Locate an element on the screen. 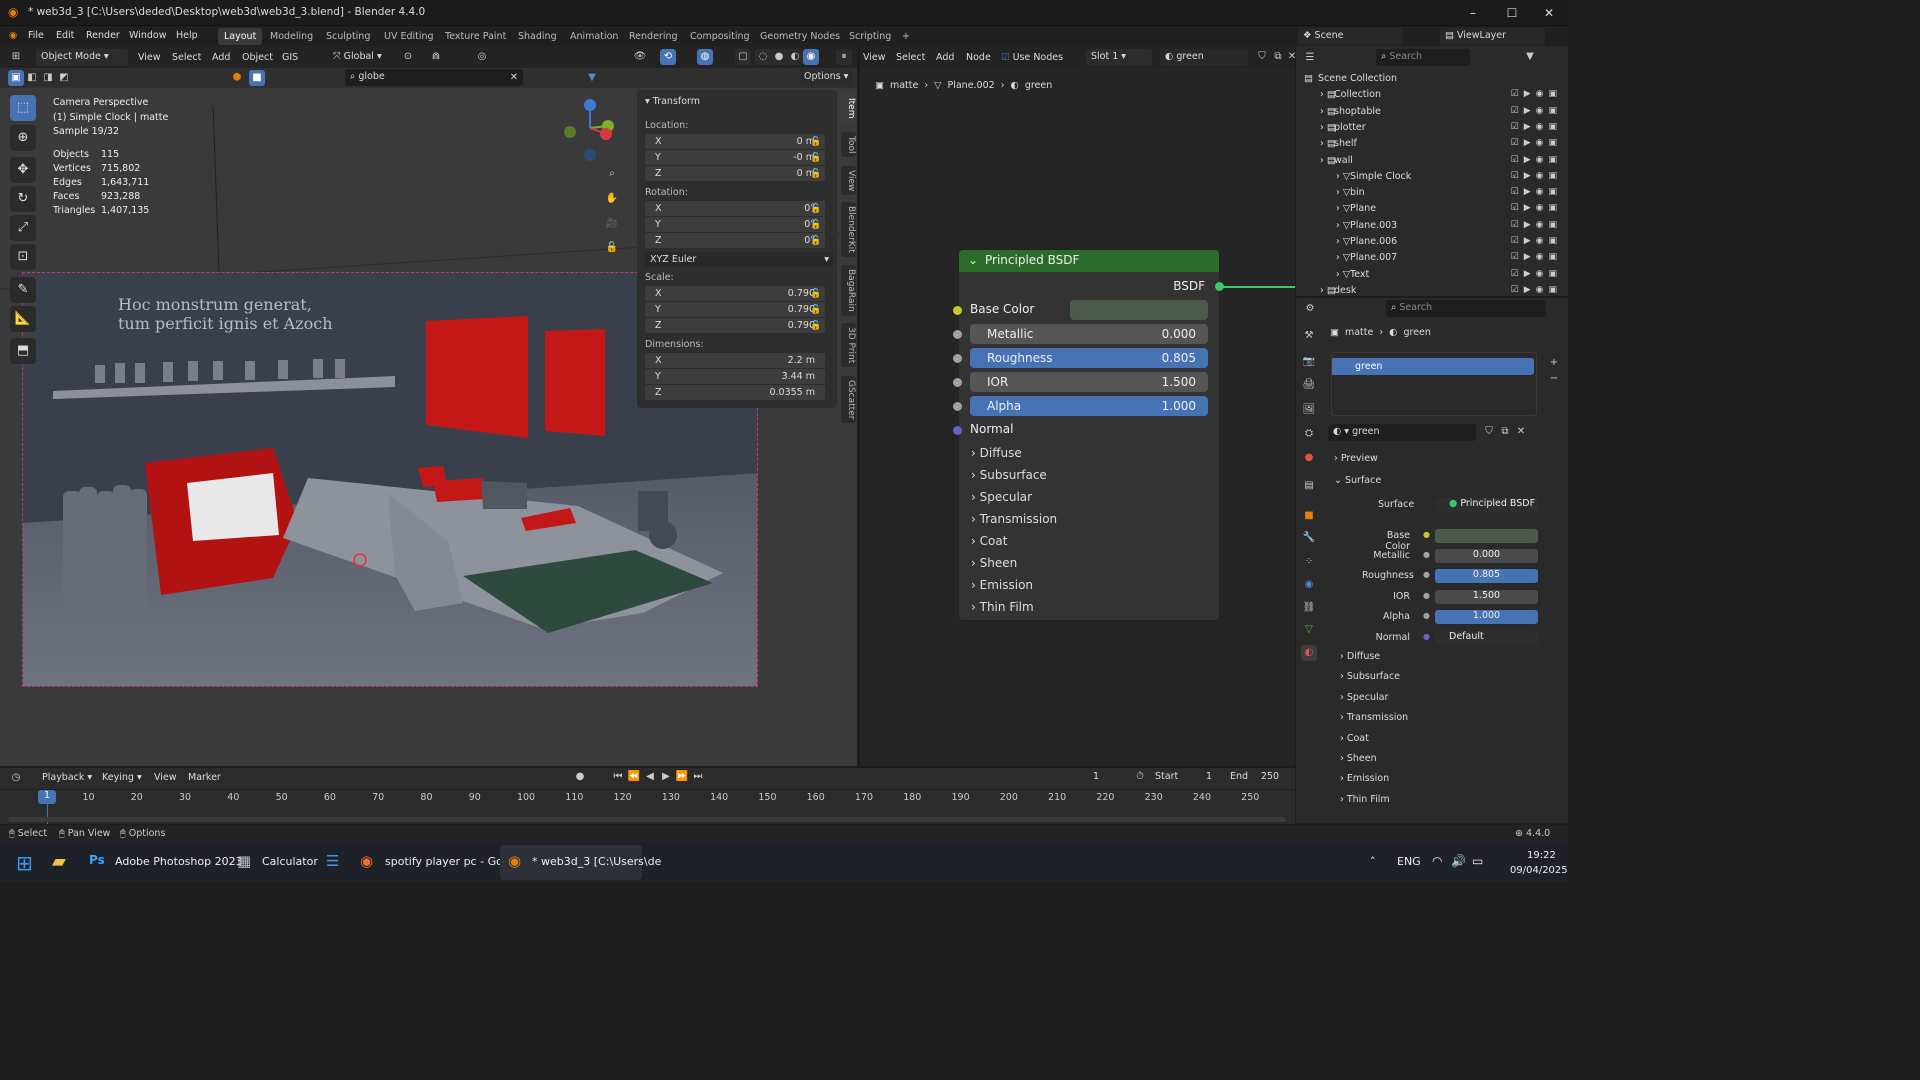  timeline-menu-keying: Keying ▾ is located at coordinates (122, 777).